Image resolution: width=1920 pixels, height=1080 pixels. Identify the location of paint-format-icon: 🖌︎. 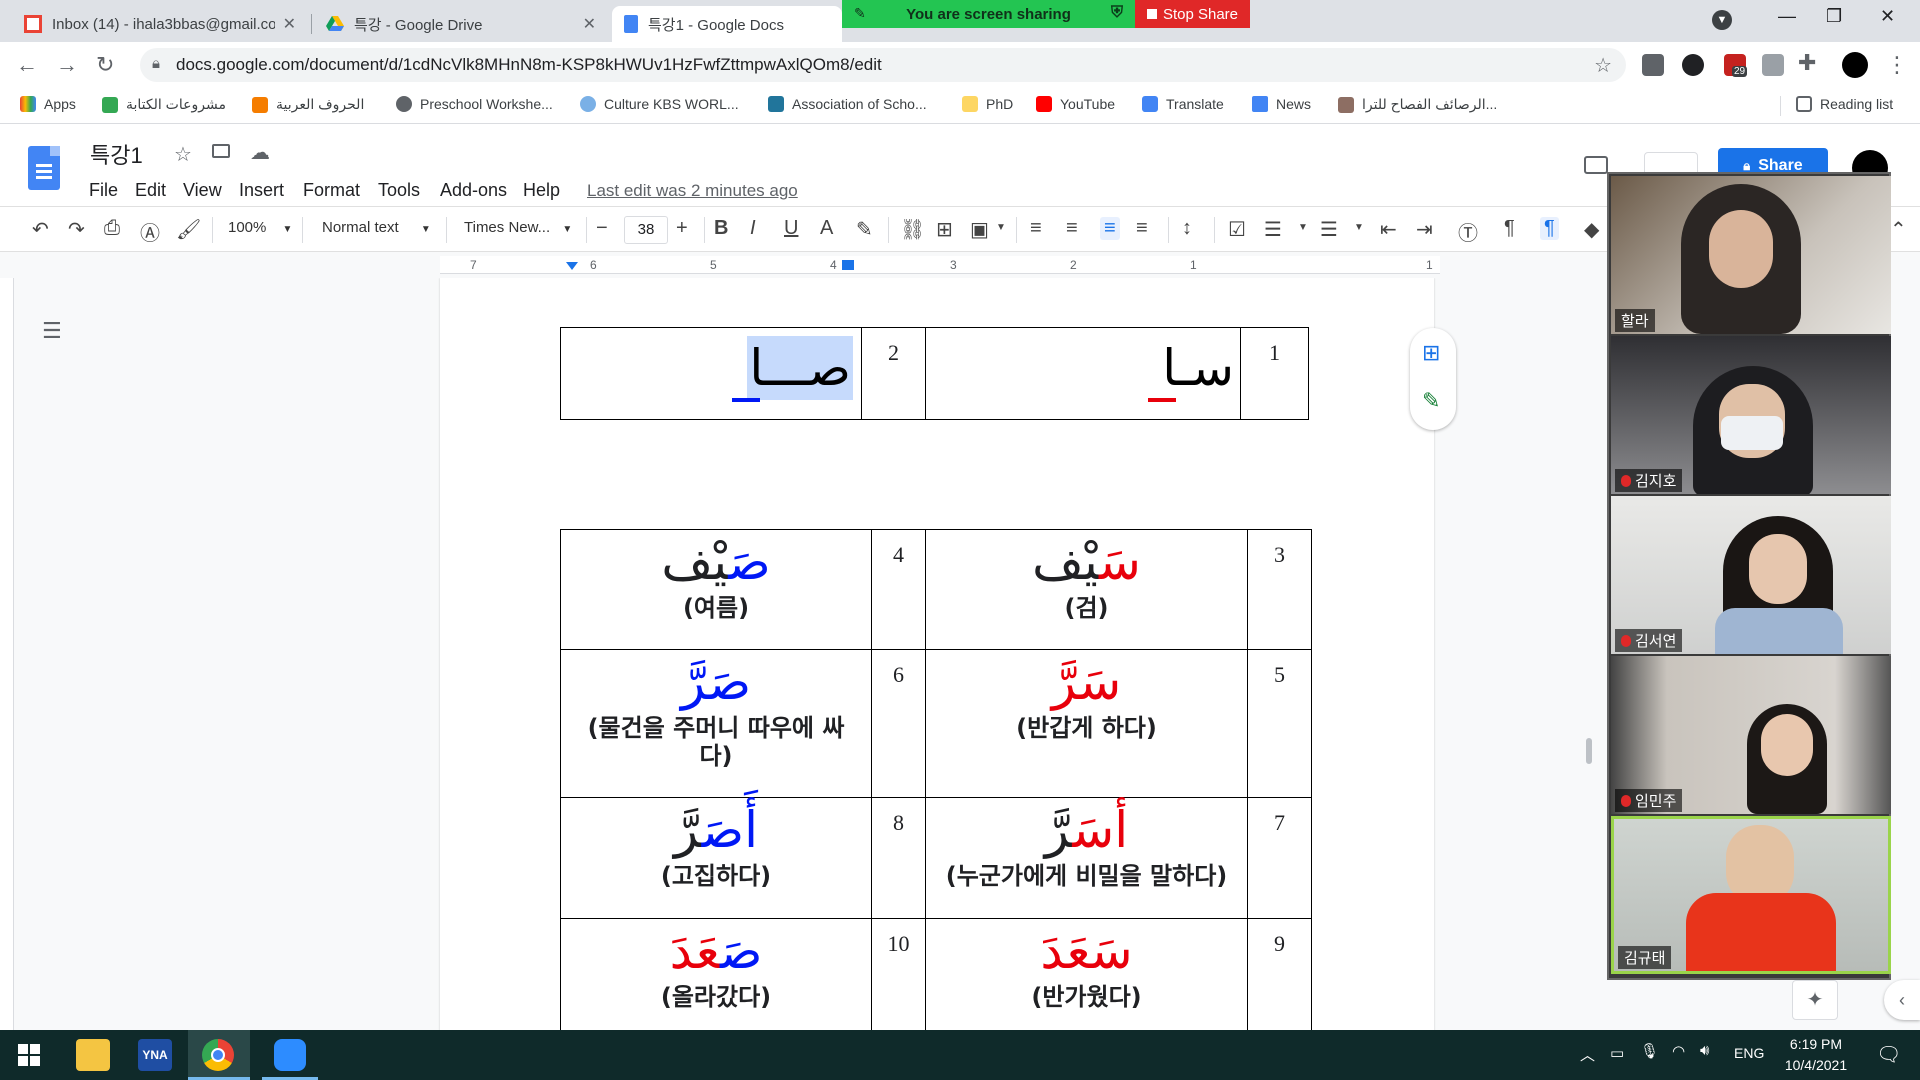
(188, 229).